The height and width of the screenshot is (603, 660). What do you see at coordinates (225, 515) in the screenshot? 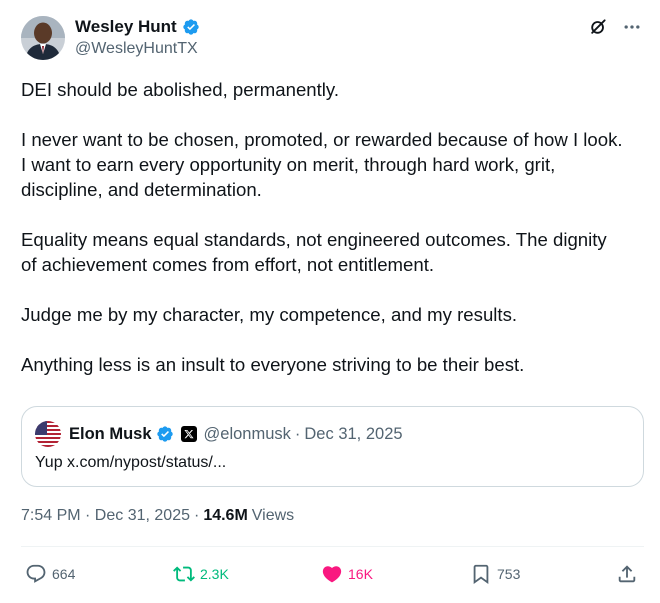
I see `views-count: 14.6M` at bounding box center [225, 515].